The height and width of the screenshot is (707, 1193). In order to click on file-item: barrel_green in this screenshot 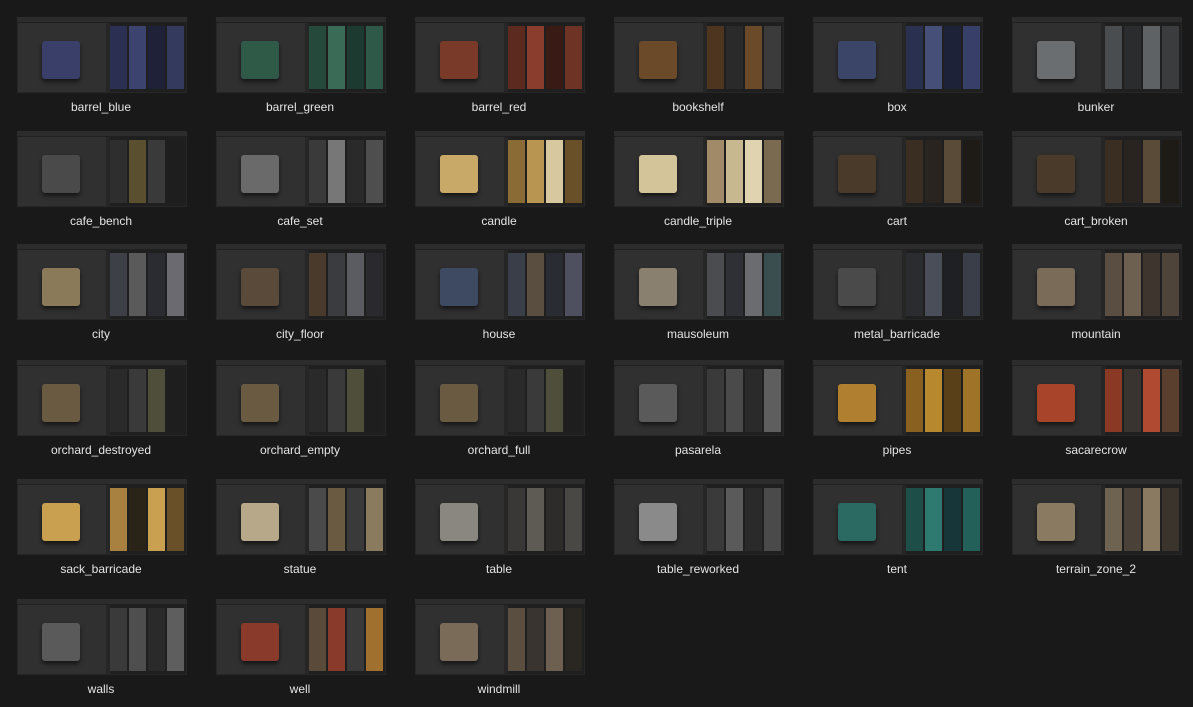, I will do `click(301, 66)`.